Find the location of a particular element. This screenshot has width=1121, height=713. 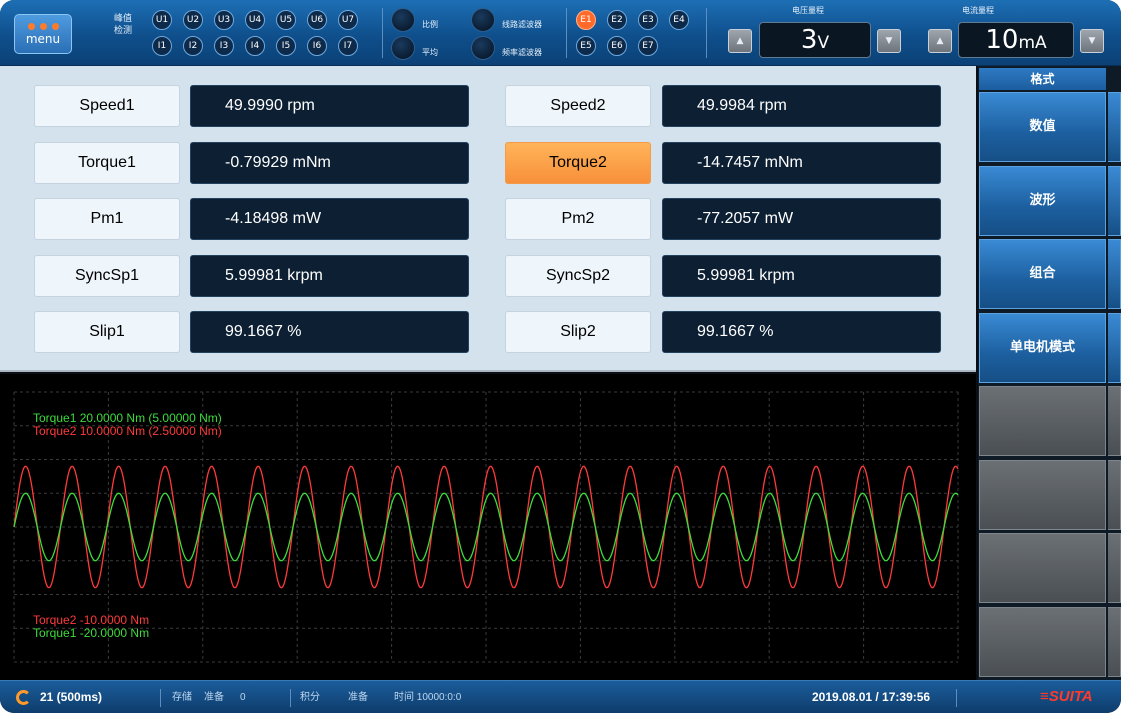

update-count: 21 (500ms) is located at coordinates (71, 697).